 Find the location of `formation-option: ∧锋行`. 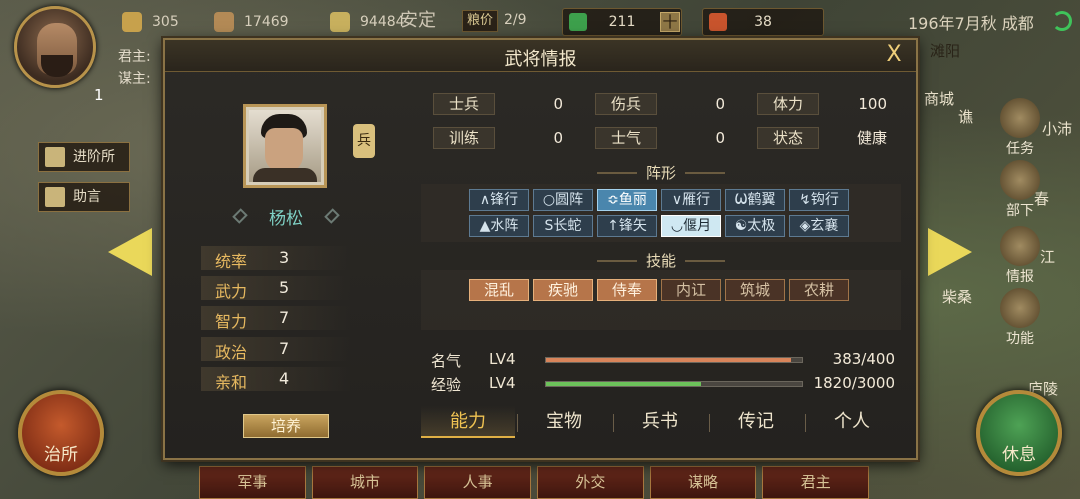

formation-option: ∧锋行 is located at coordinates (499, 200).